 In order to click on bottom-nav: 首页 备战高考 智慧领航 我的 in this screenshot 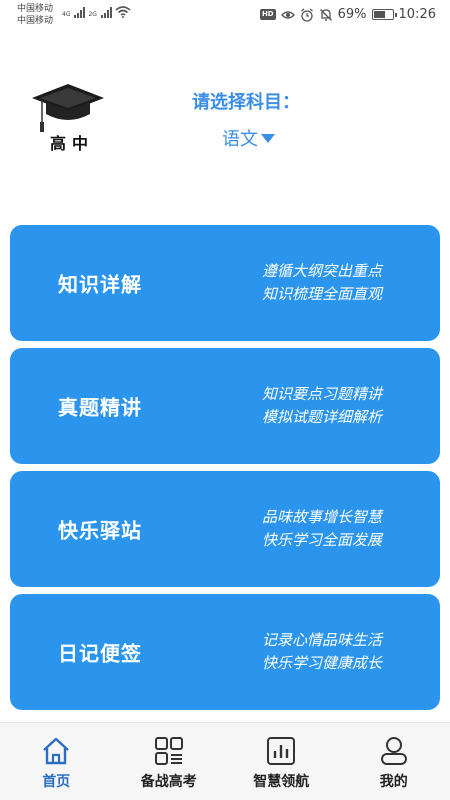, I will do `click(225, 761)`.